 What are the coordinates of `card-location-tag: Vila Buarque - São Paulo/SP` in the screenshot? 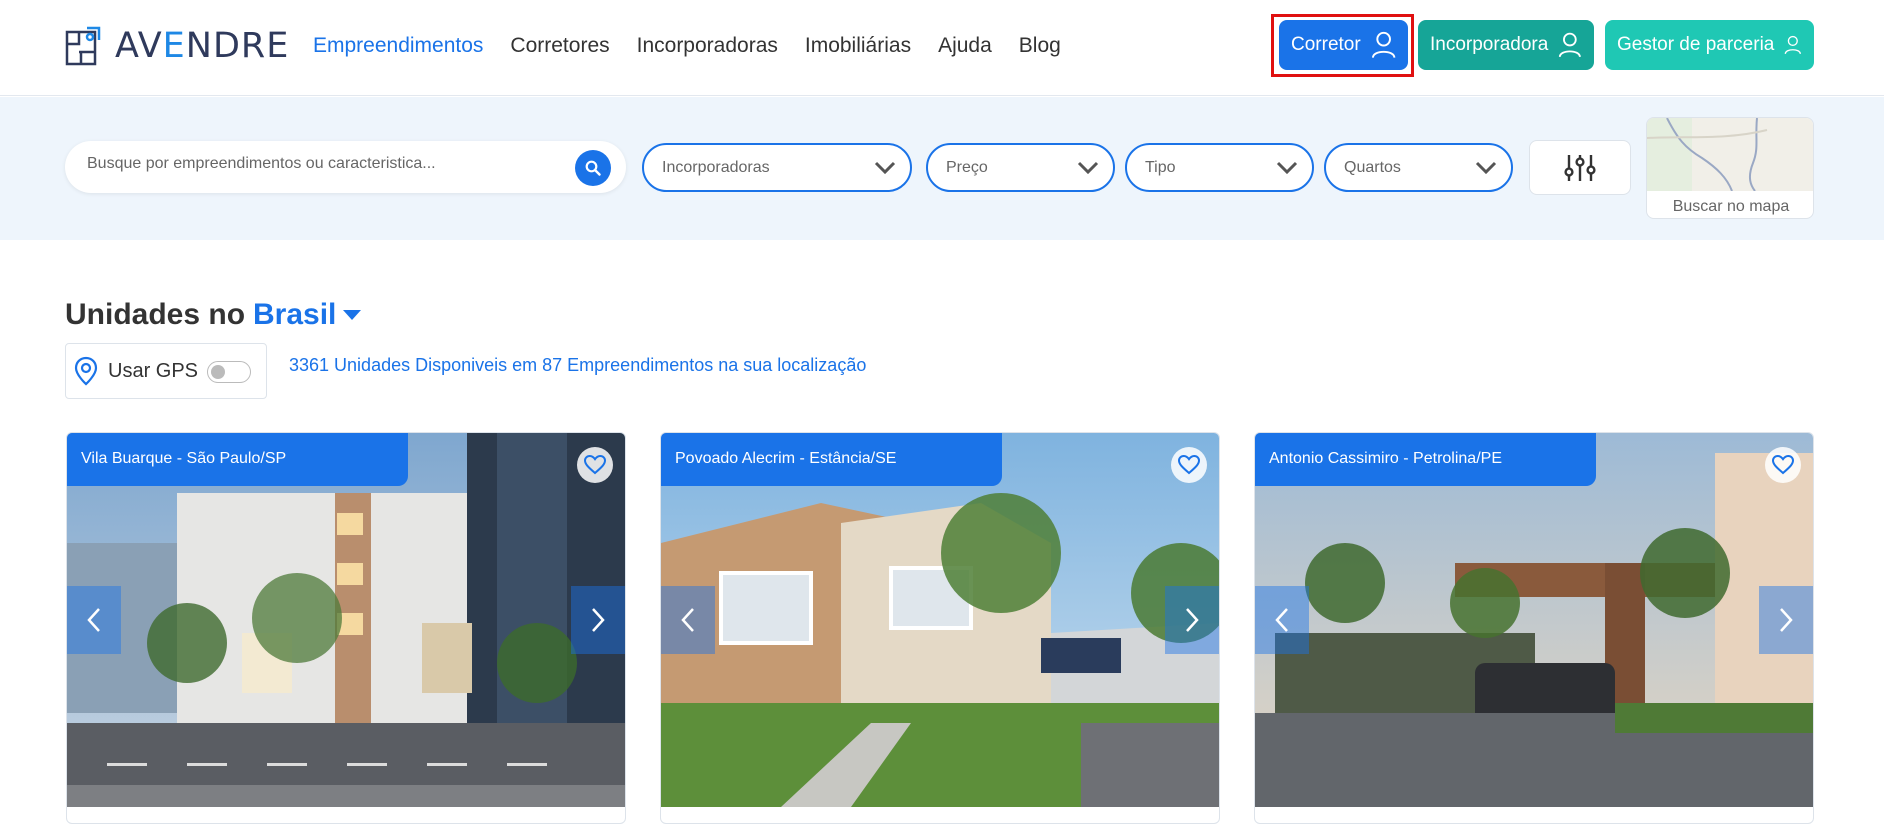 It's located at (237, 459).